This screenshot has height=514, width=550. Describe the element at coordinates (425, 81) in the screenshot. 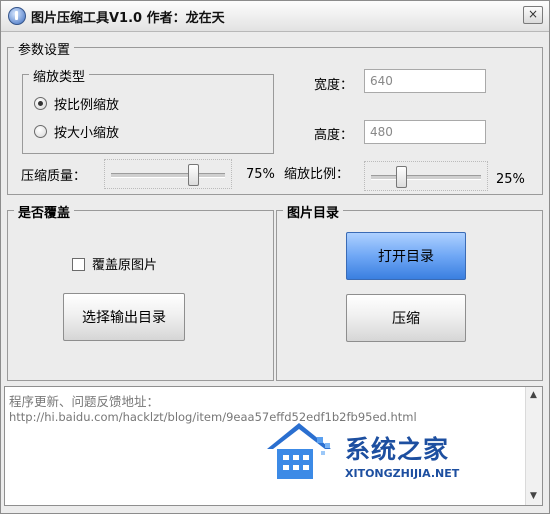

I see `width-input` at that location.